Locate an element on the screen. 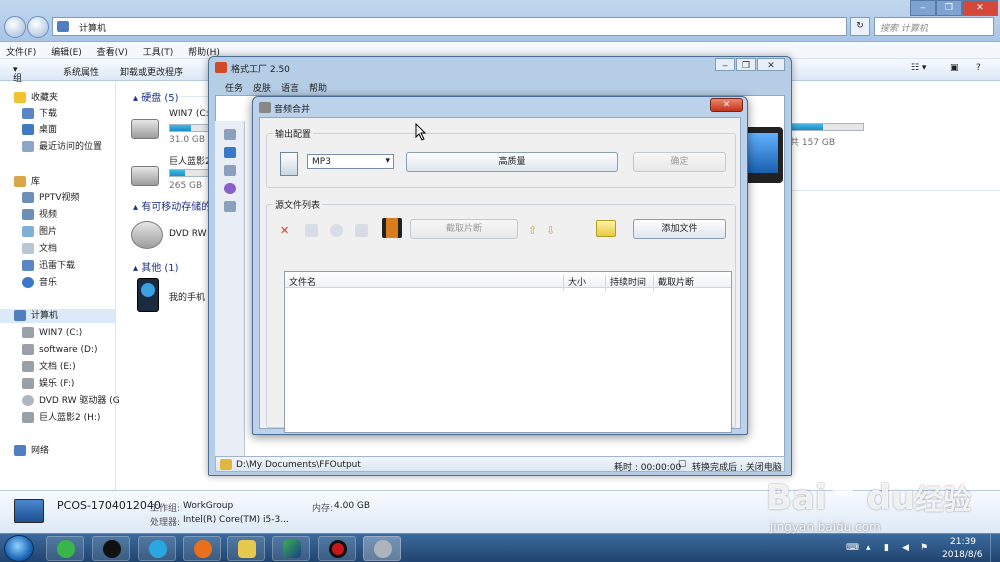  nav-libraries: 库 is located at coordinates (27, 182).